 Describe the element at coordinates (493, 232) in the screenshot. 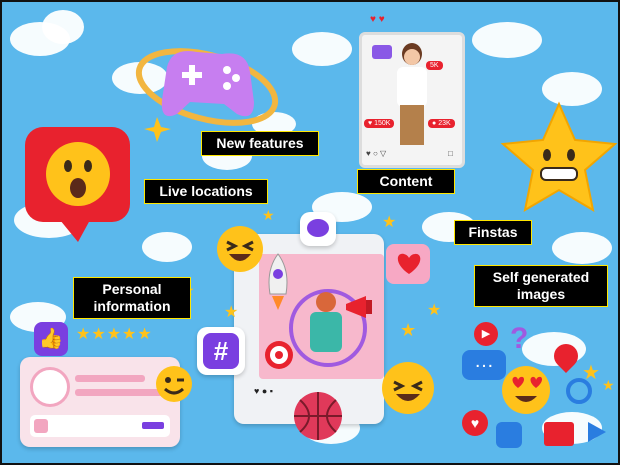

I see `finstas-label: Finstas` at that location.